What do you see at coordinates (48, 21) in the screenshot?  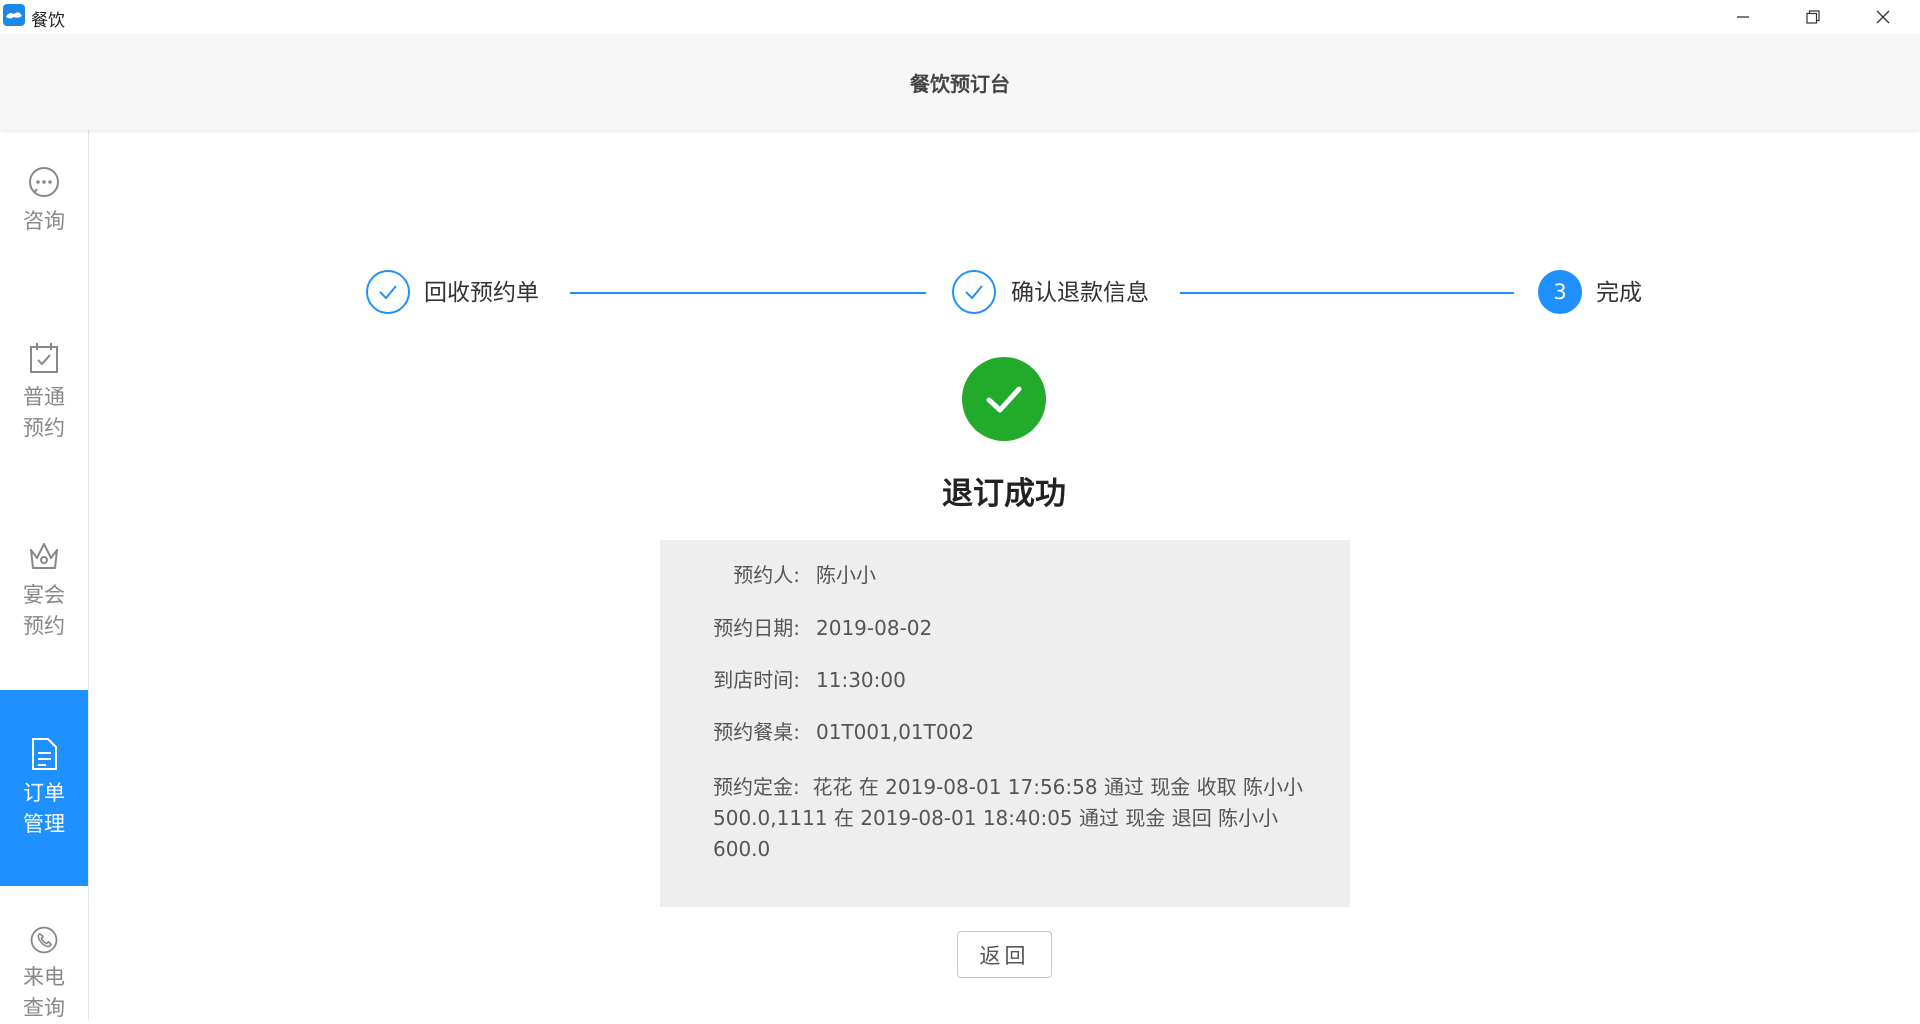 I see `window-title: 餐饮` at bounding box center [48, 21].